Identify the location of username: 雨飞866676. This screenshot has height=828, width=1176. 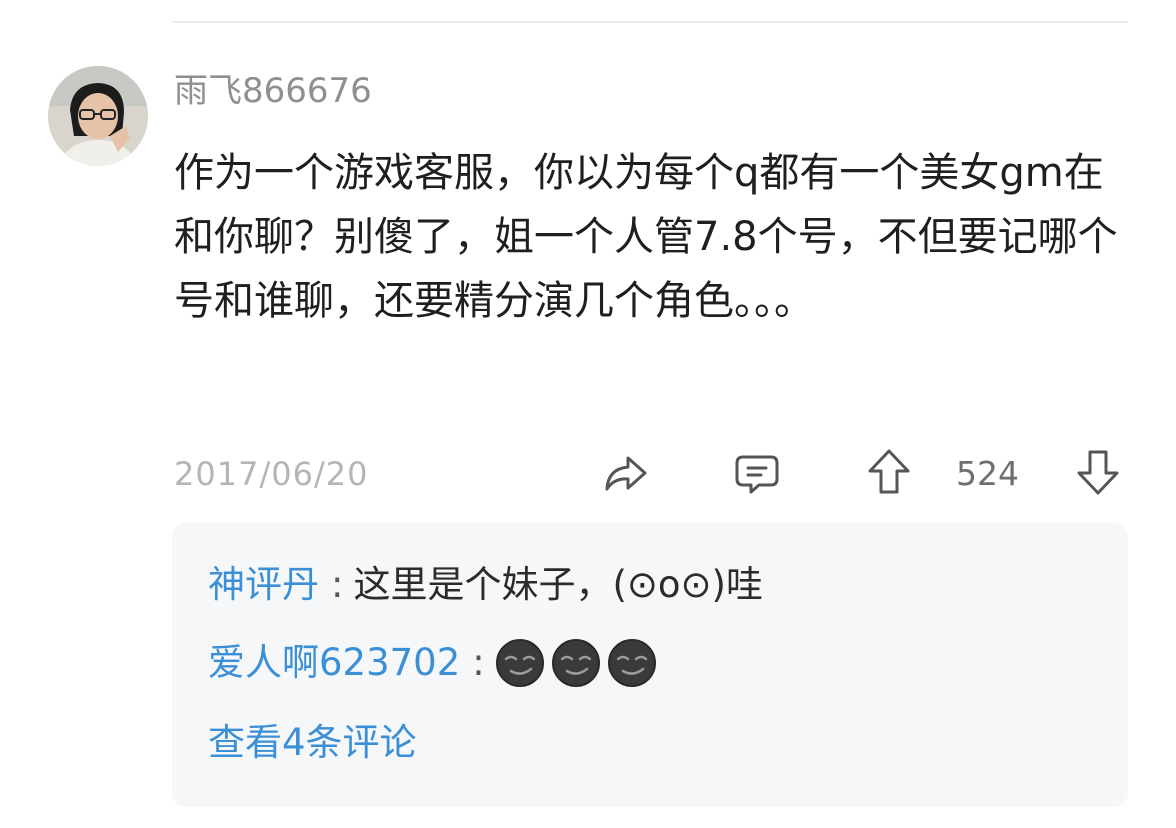
(273, 91).